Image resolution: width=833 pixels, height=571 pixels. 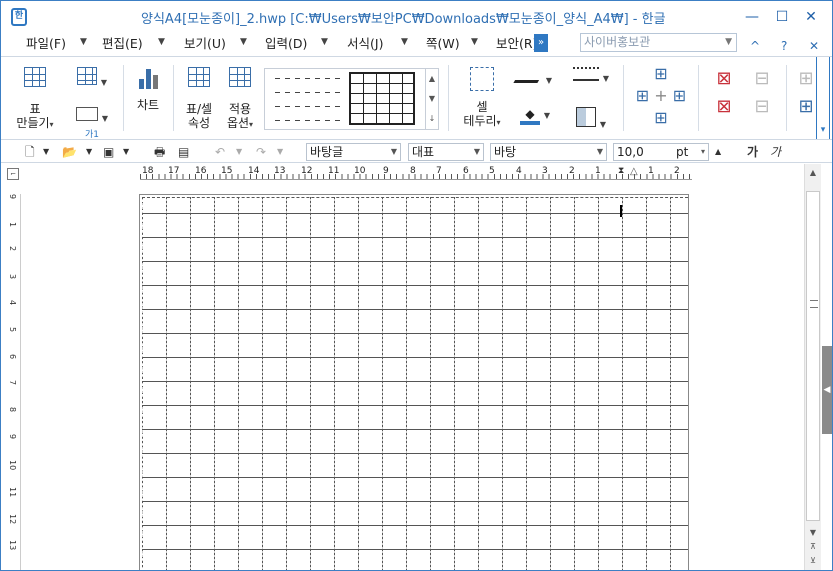 What do you see at coordinates (92, 124) in the screenshot?
I see `text-box-button: ▼ 가1` at bounding box center [92, 124].